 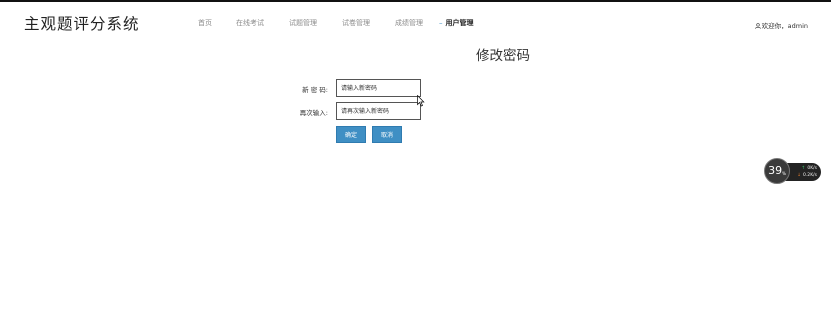 I want to click on upload-arrow-icon: ↑, so click(x=803, y=168).